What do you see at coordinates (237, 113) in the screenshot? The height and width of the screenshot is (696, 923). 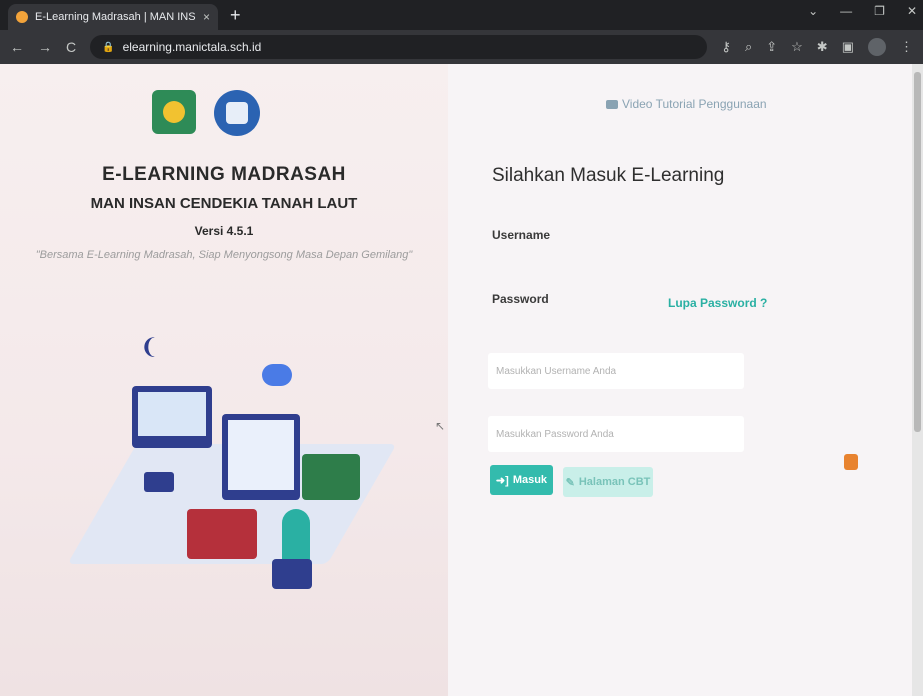 I see `school-logo` at bounding box center [237, 113].